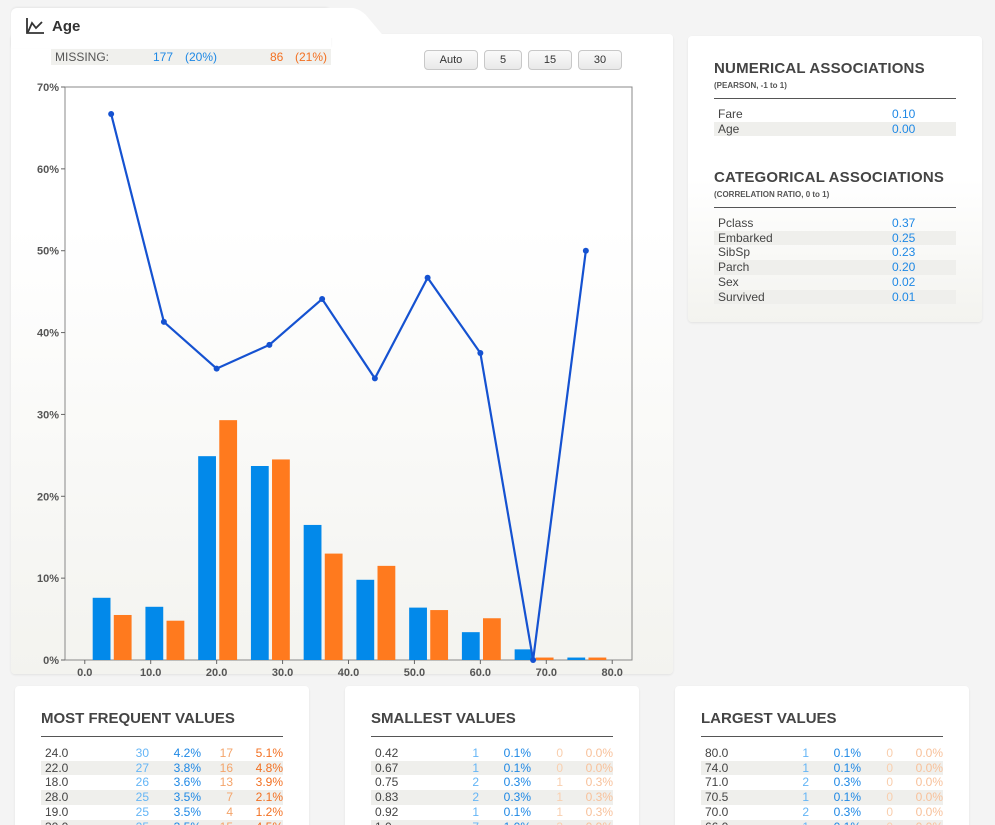 Image resolution: width=995 pixels, height=825 pixels. What do you see at coordinates (57, 811) in the screenshot?
I see `value-cell: 19.0` at bounding box center [57, 811].